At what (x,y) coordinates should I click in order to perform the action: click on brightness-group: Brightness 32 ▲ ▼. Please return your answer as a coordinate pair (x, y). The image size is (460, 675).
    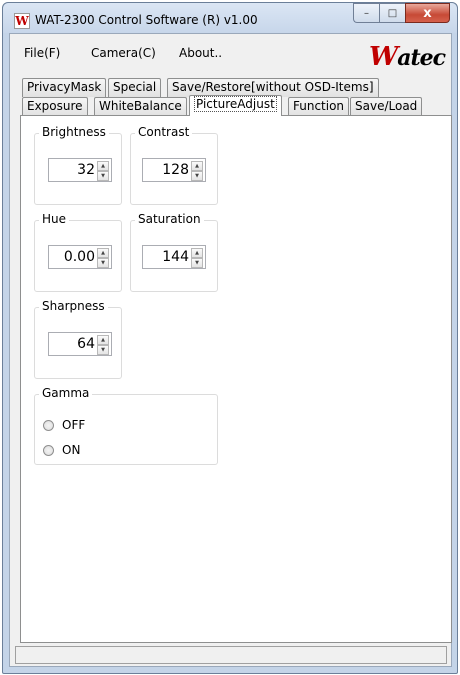
    Looking at the image, I should click on (78, 165).